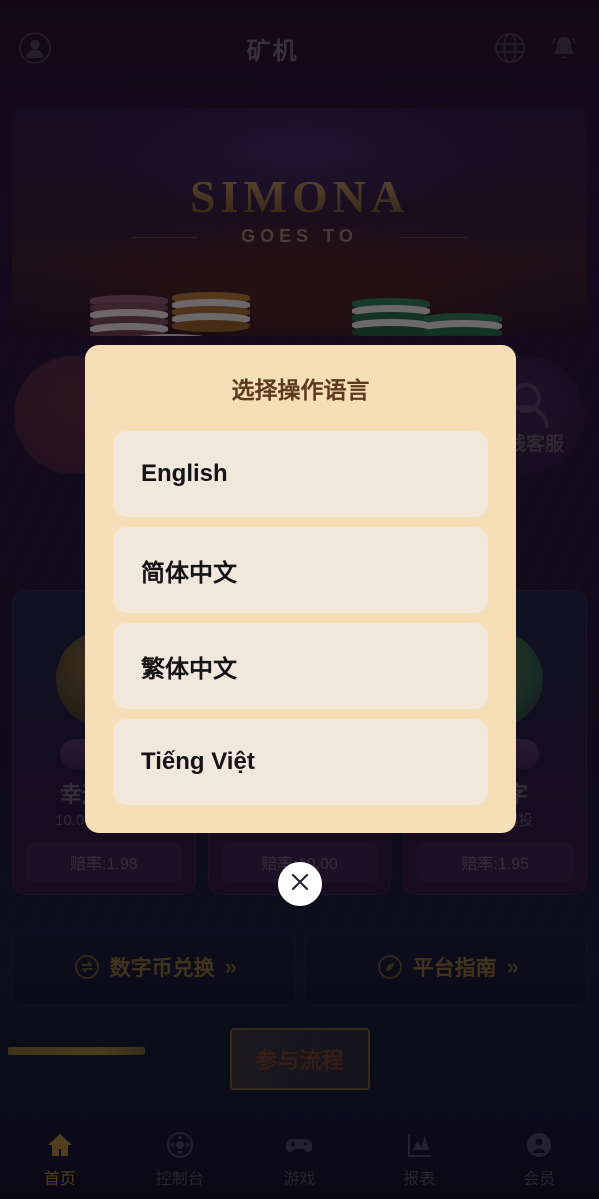 This screenshot has width=599, height=1199. I want to click on language-option-label: English, so click(184, 473).